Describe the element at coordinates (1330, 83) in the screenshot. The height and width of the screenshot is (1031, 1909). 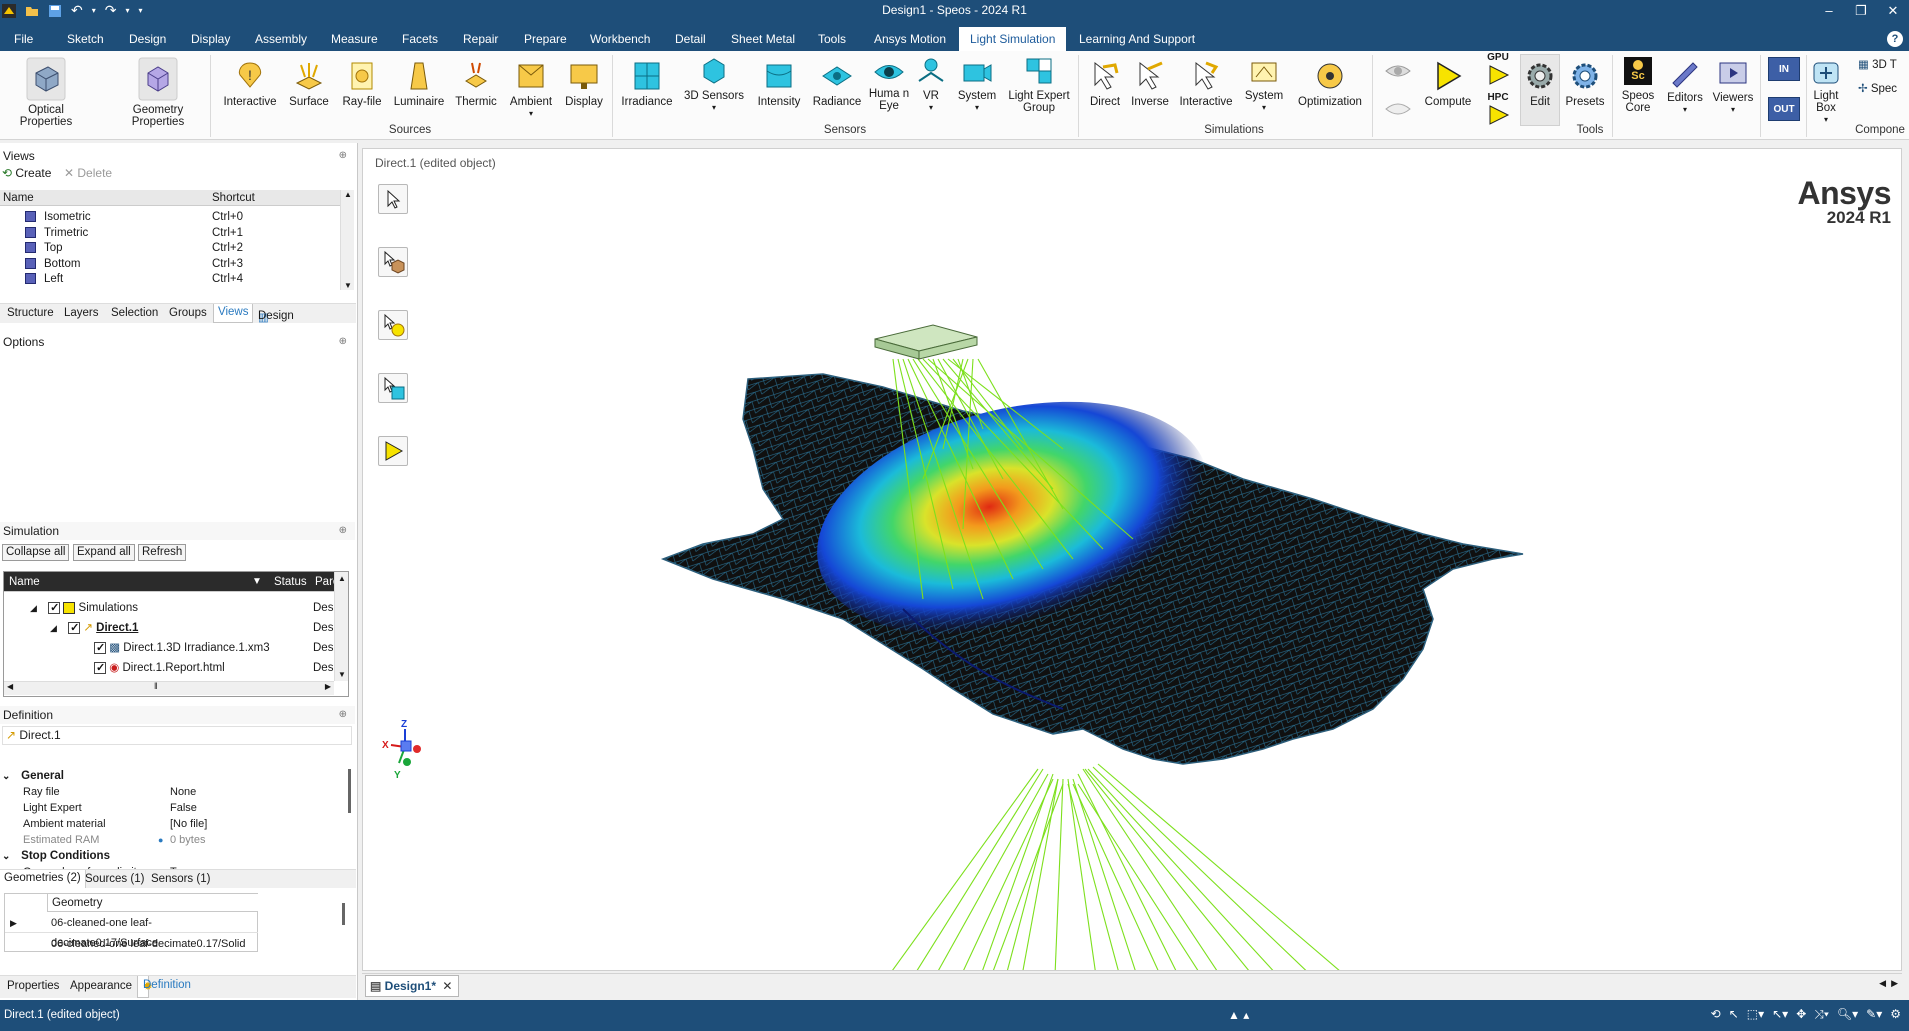
I see `simulation-optimization-button: Optimization` at that location.